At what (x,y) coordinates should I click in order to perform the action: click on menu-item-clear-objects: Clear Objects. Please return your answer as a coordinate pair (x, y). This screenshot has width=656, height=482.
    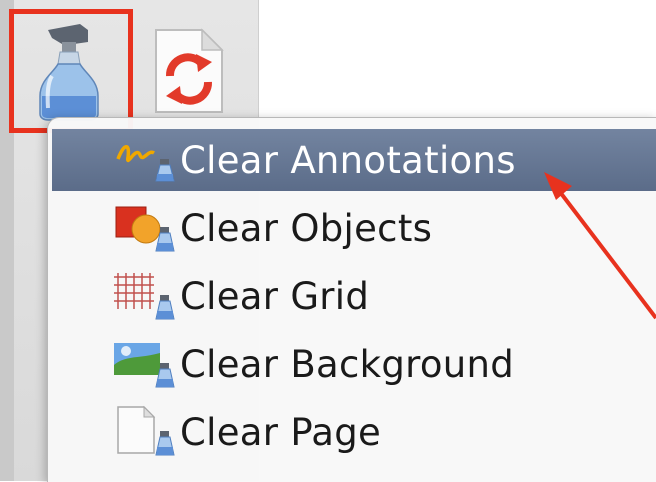
    Looking at the image, I should click on (354, 228).